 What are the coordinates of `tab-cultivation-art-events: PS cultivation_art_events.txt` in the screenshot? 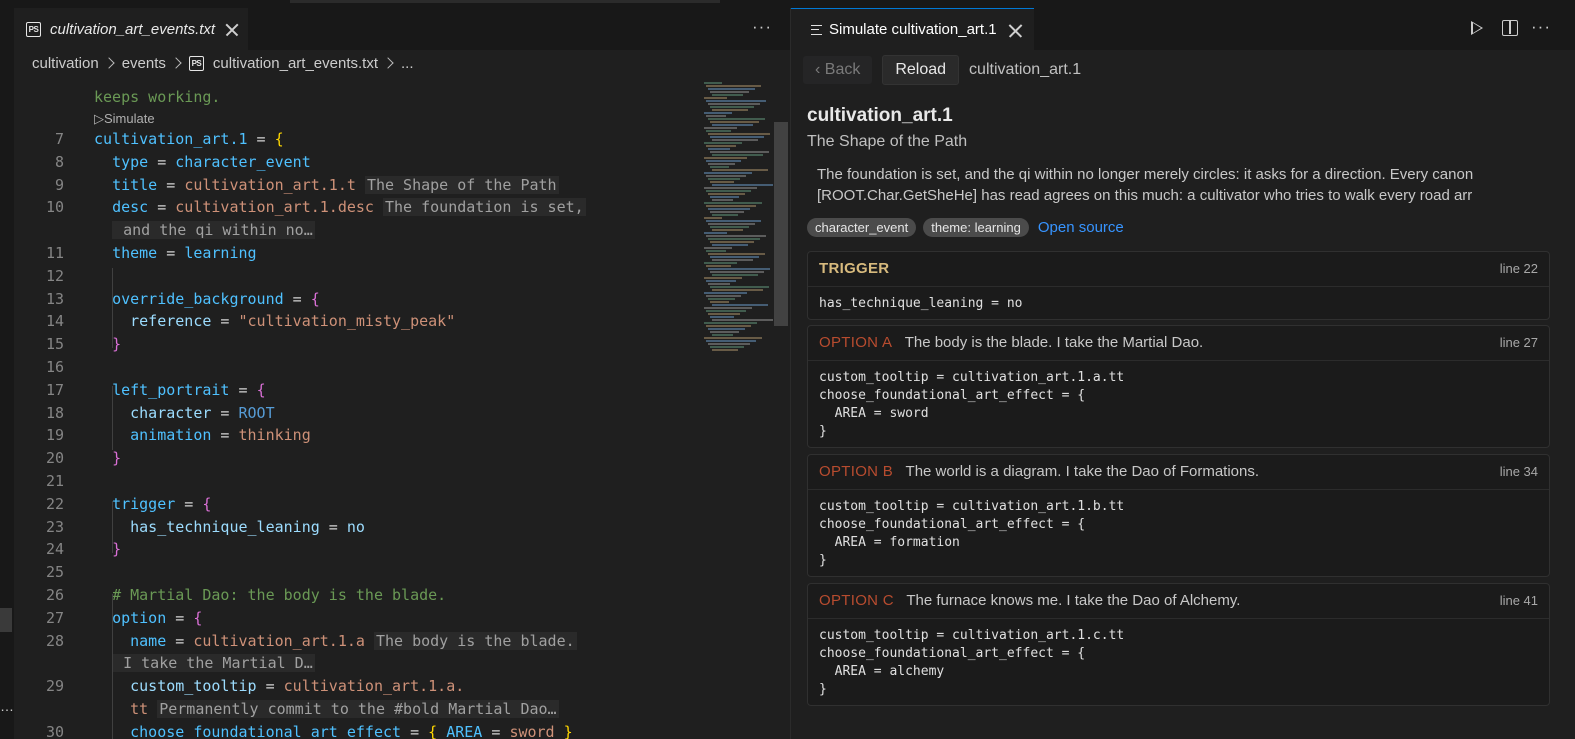 It's located at (131, 29).